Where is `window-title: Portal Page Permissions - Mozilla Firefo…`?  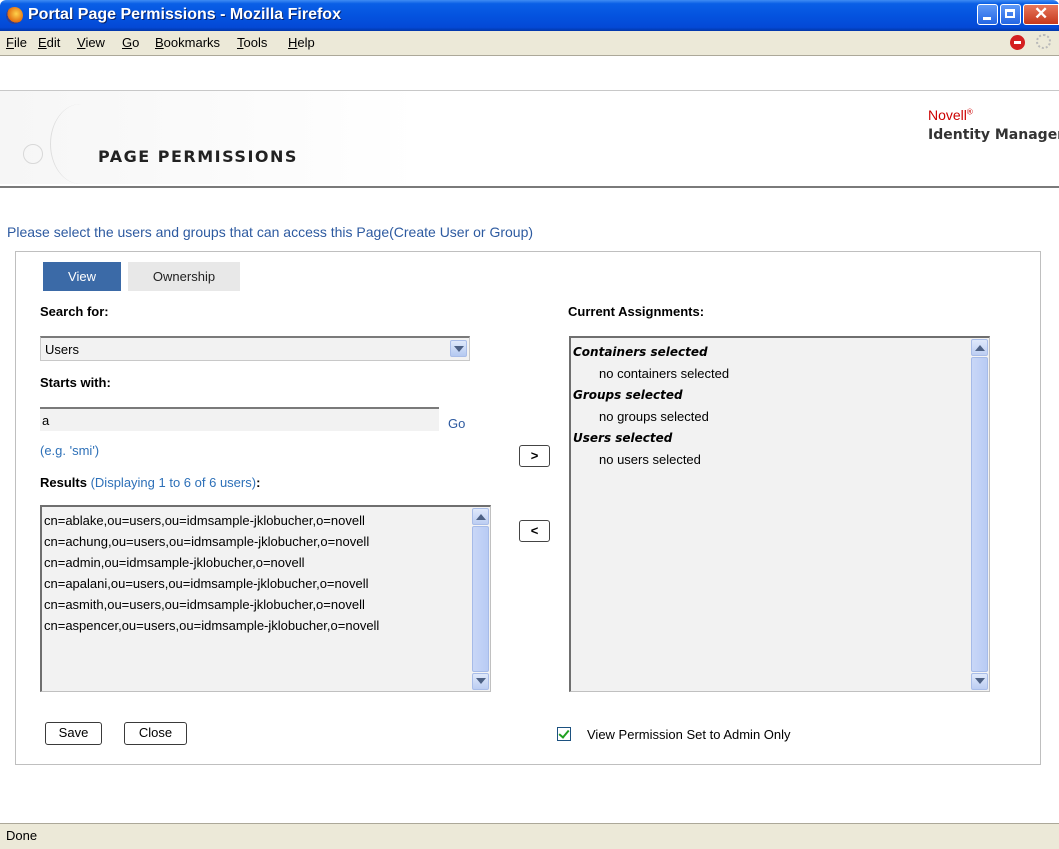 window-title: Portal Page Permissions - Mozilla Firefo… is located at coordinates (184, 14).